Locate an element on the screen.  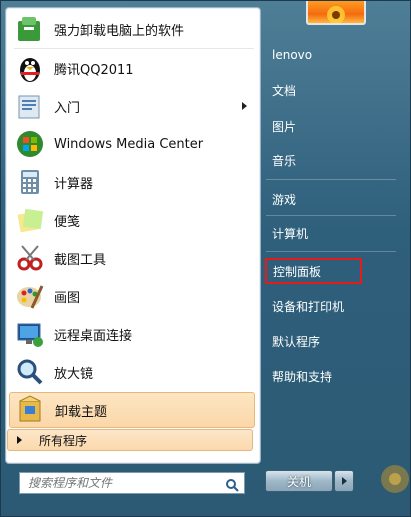
right-item-label: 控制面板 is located at coordinates (297, 271).